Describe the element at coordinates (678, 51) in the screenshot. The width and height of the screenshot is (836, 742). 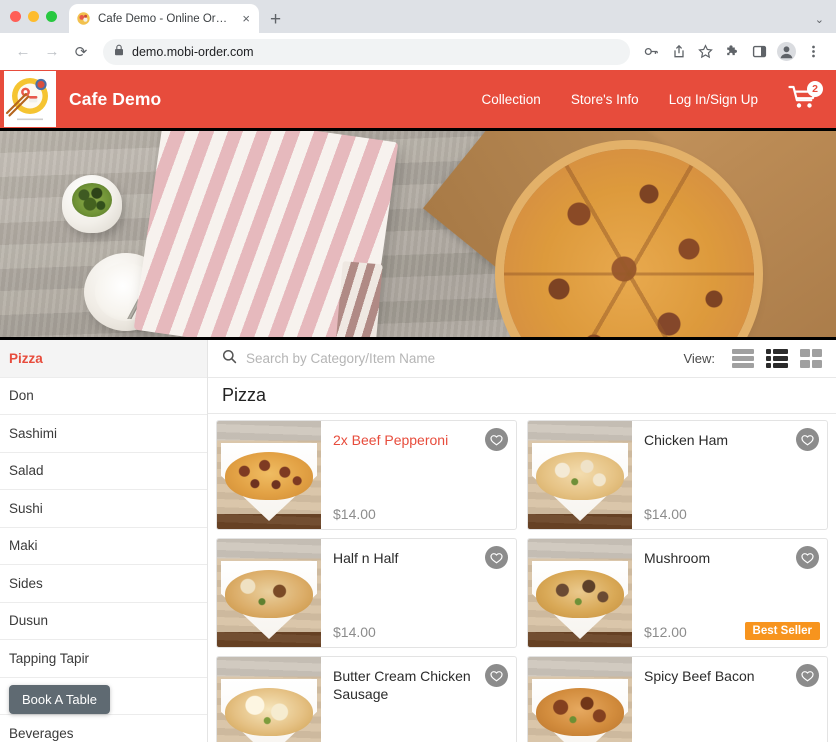
I see `share-icon` at that location.